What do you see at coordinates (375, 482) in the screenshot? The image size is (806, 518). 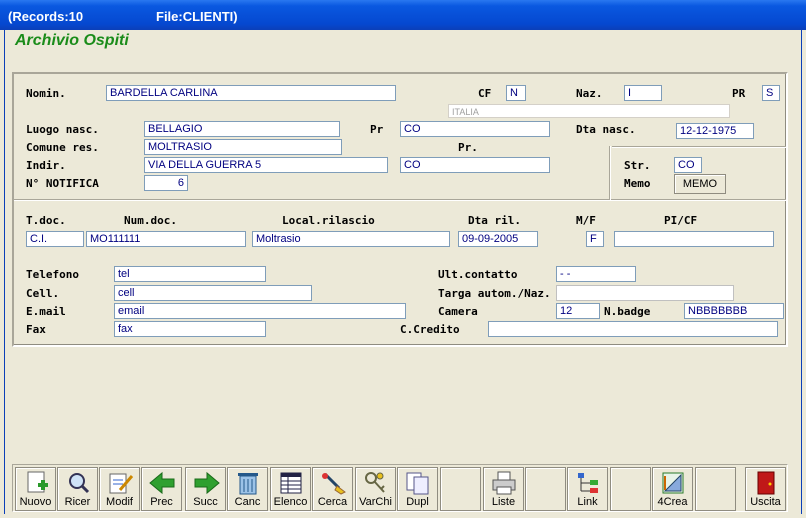 I see `keys-icon` at bounding box center [375, 482].